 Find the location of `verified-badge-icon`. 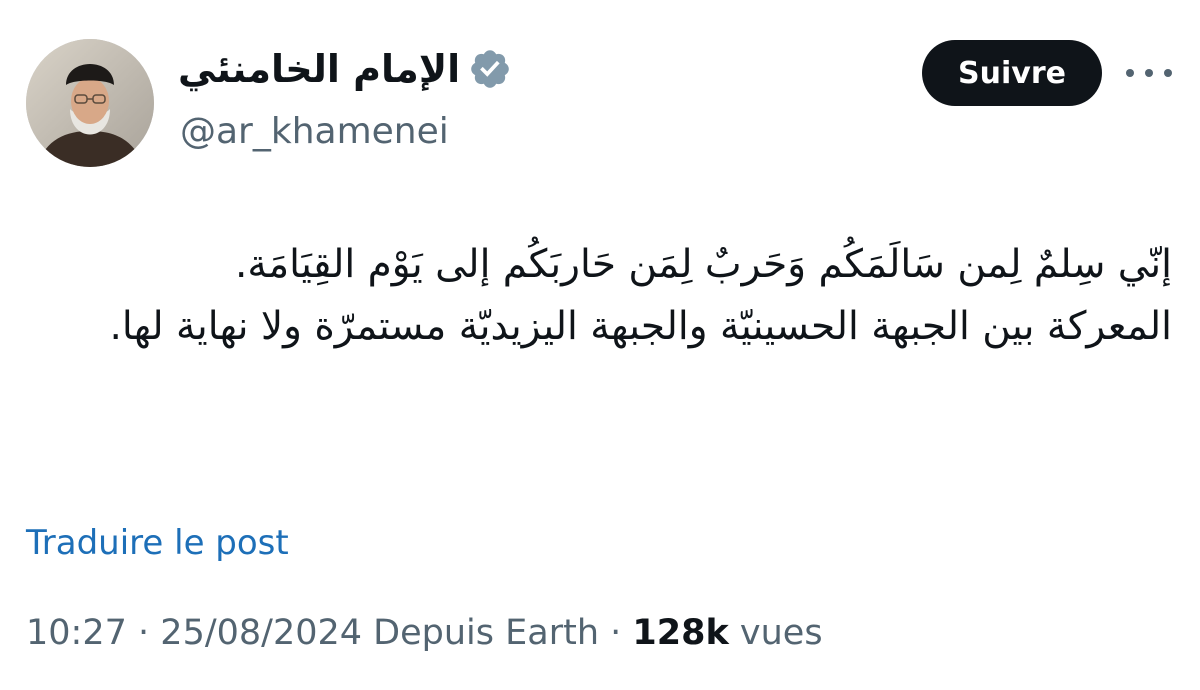

verified-badge-icon is located at coordinates (490, 69).